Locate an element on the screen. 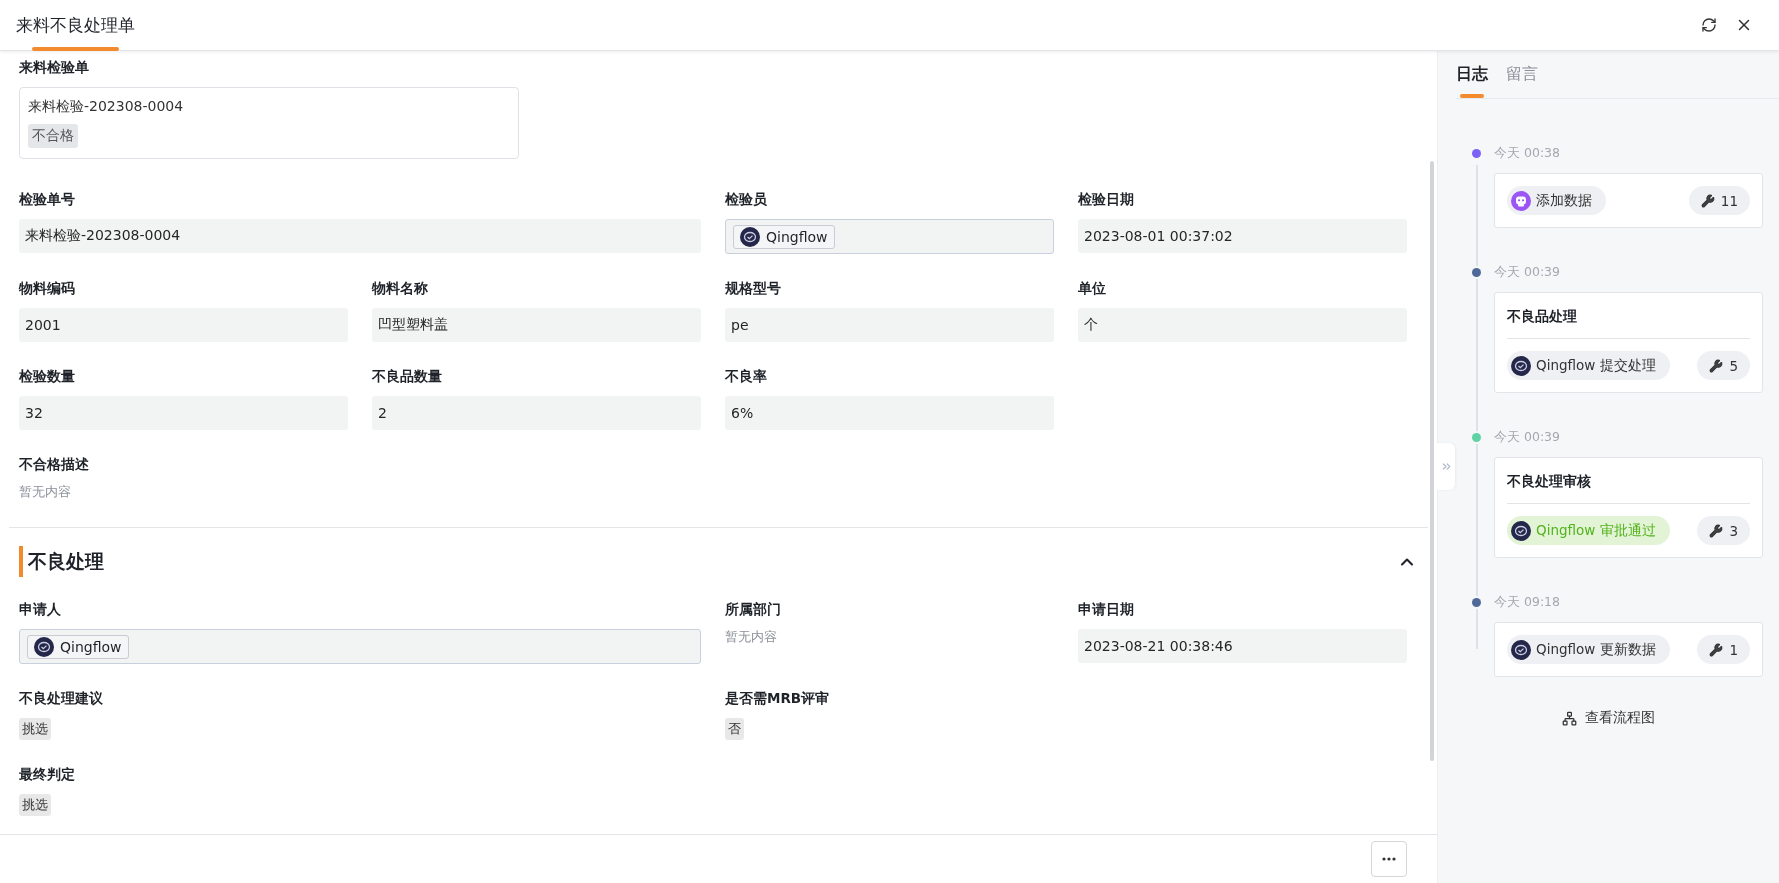 The image size is (1779, 883). field-label: 物料名称 is located at coordinates (400, 289).